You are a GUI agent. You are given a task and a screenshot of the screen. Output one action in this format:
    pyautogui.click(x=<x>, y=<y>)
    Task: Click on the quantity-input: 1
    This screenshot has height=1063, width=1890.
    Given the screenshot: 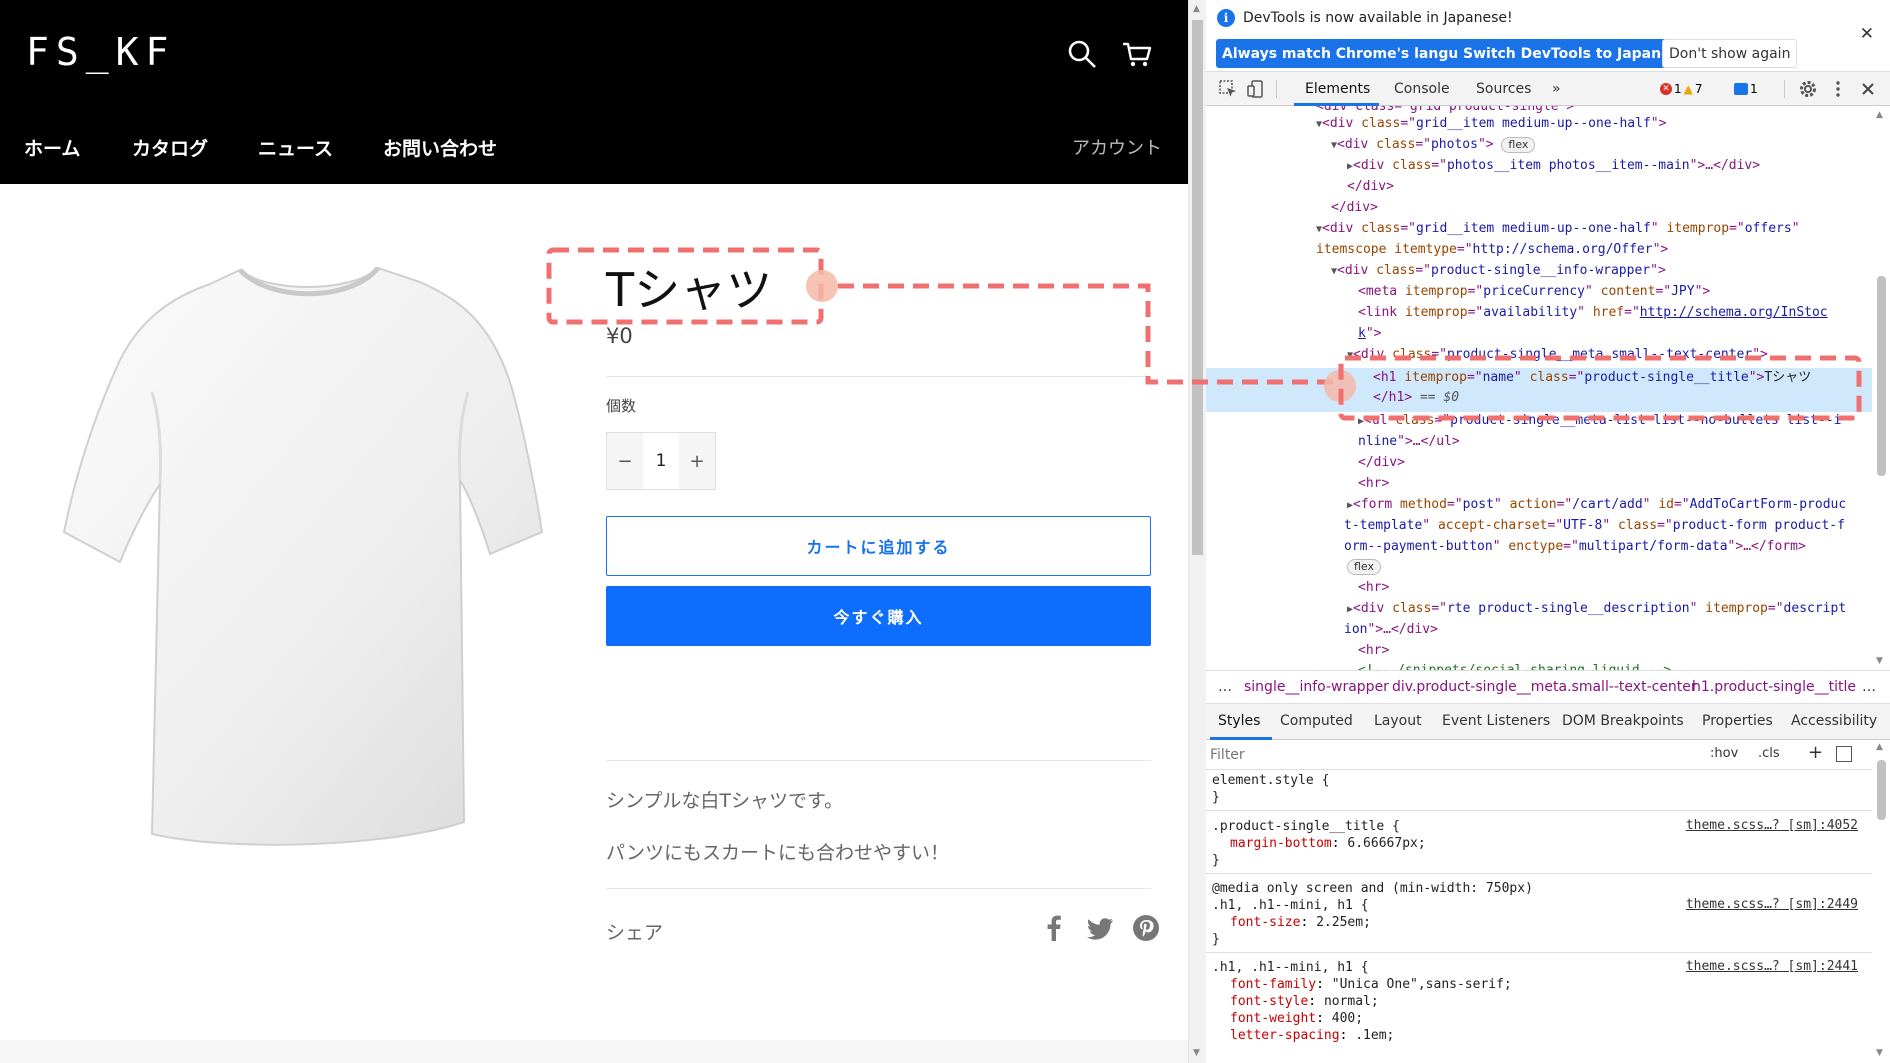 What is the action you would take?
    pyautogui.click(x=661, y=461)
    